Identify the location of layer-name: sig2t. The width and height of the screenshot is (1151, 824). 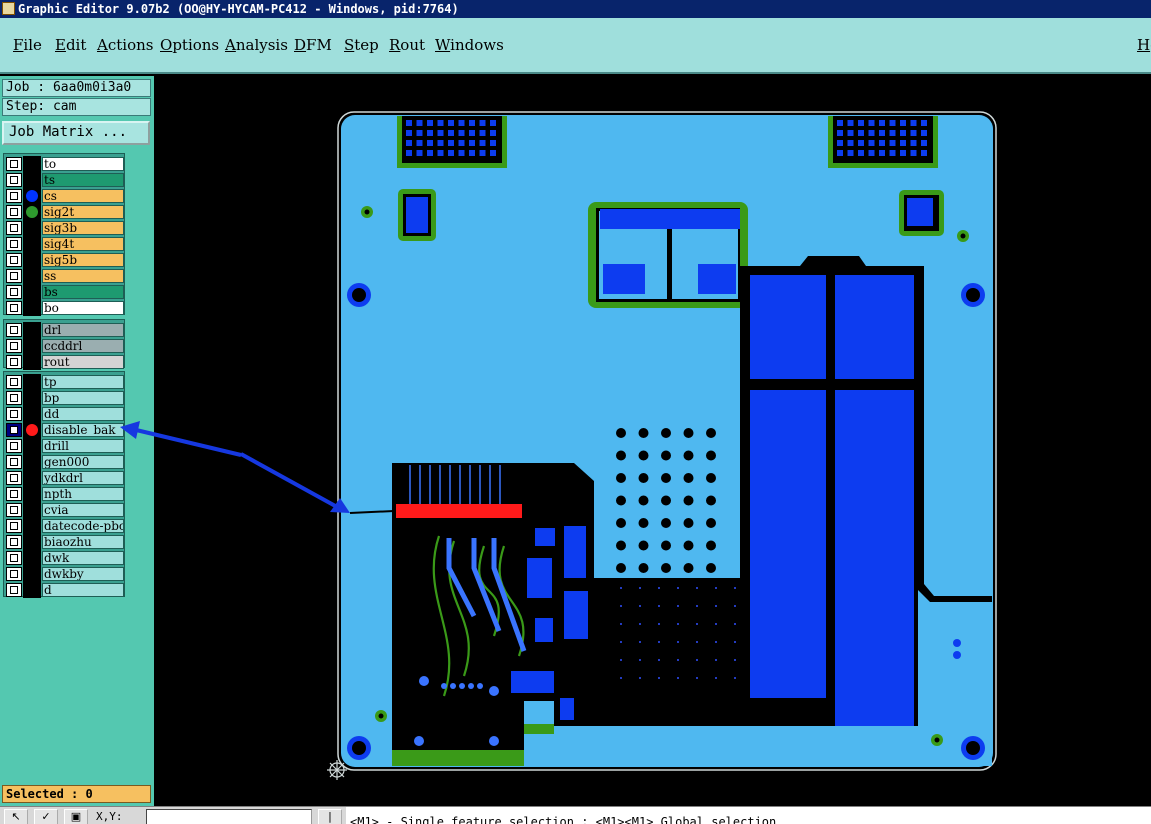
(83, 212).